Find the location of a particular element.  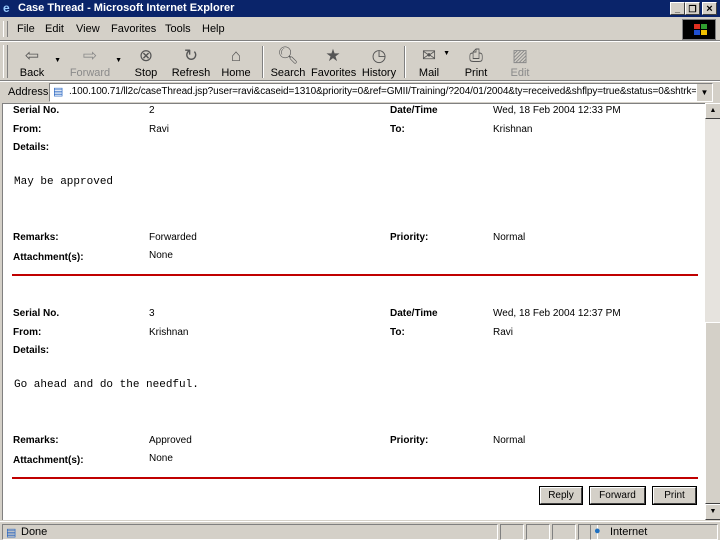

status-bar: ▤ Done ● Internet is located at coordinates (360, 530).